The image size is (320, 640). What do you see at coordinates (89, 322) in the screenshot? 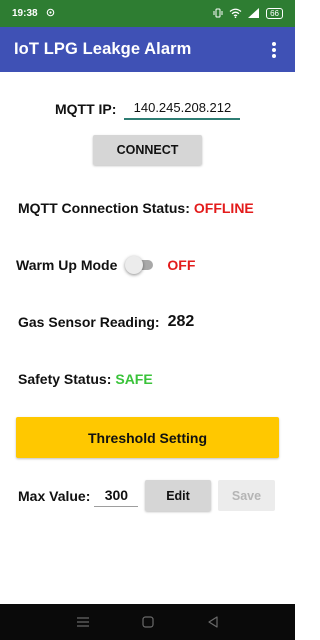
I see `gas-reading-label: Gas Sensor Reading:` at bounding box center [89, 322].